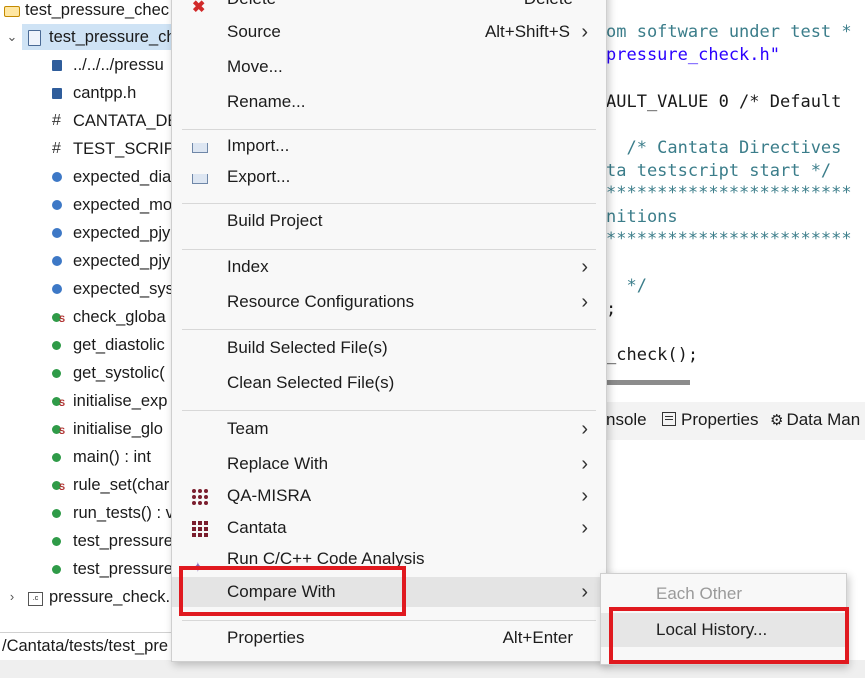 The image size is (865, 678). Describe the element at coordinates (389, 528) in the screenshot. I see `menu-item-cantata: Cantata ›` at that location.